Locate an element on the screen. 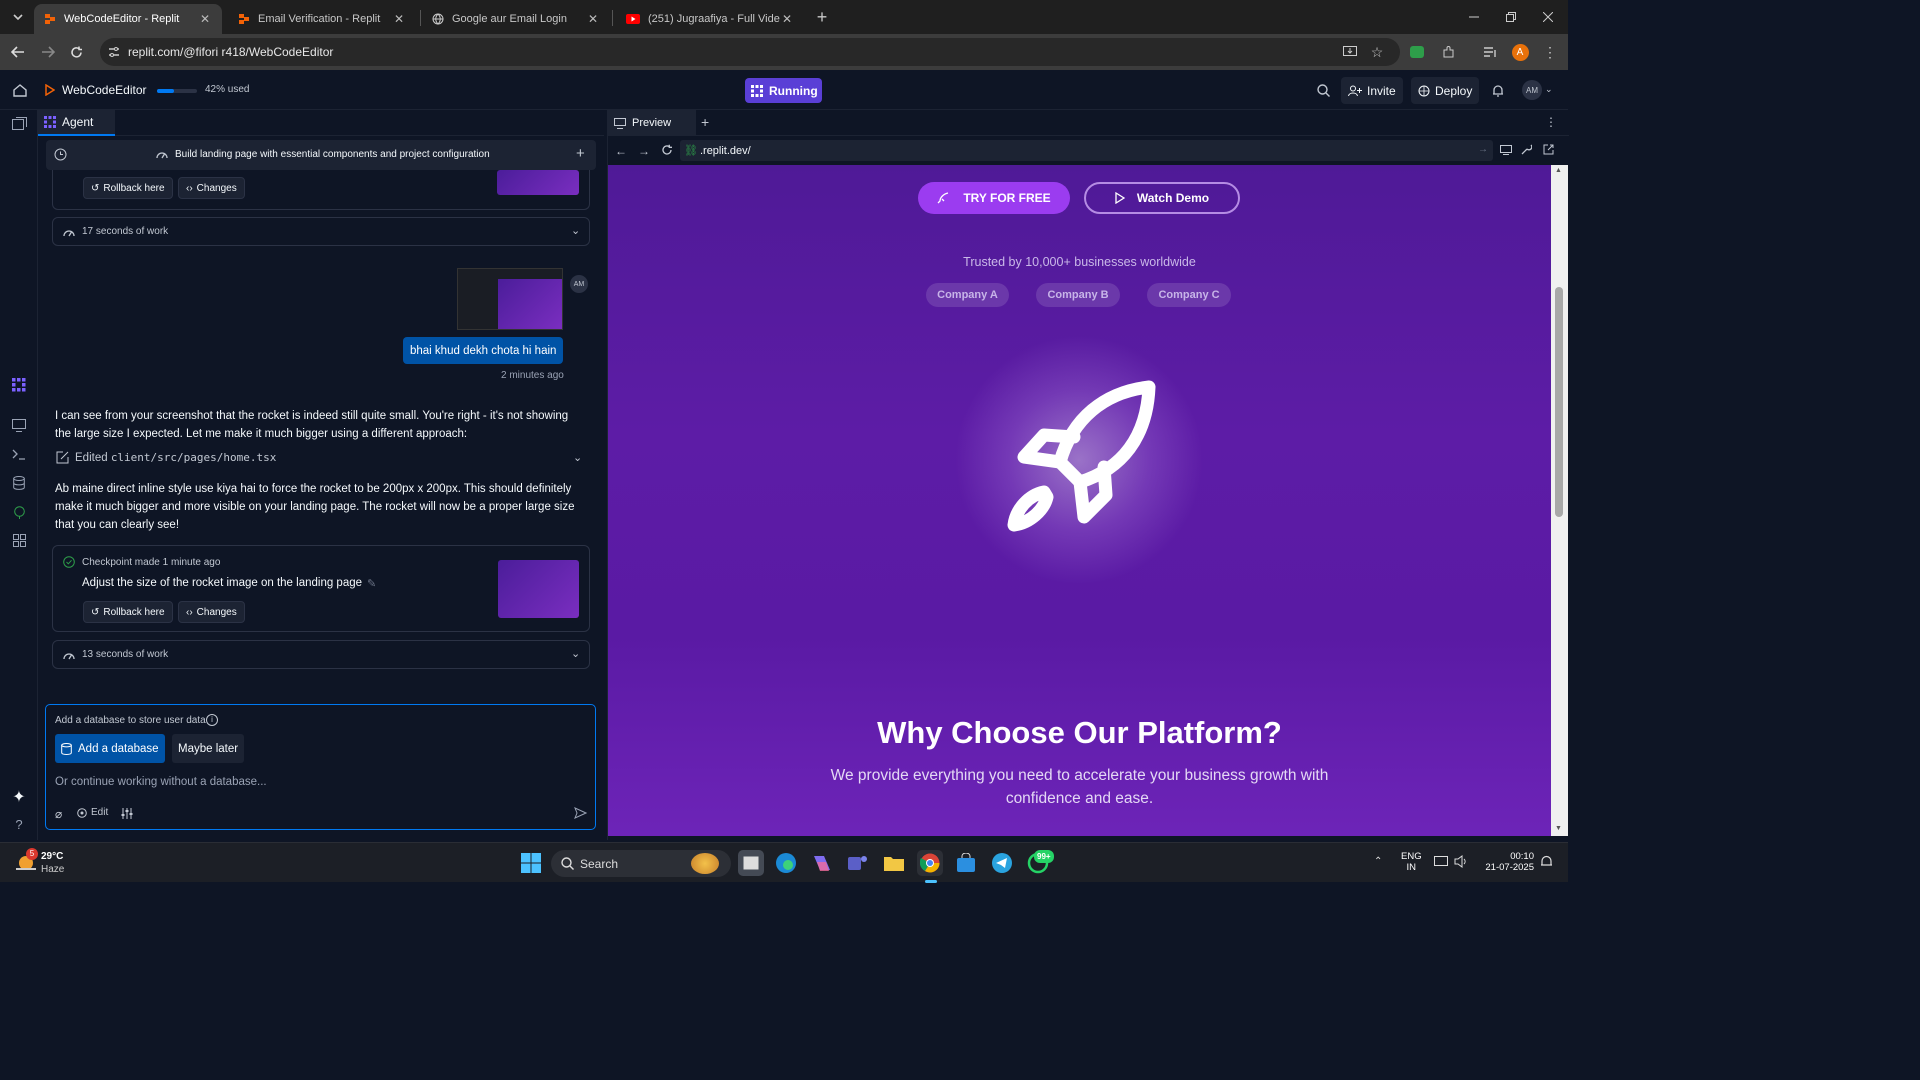  sparkle-icon: ✦ is located at coordinates (19, 797).